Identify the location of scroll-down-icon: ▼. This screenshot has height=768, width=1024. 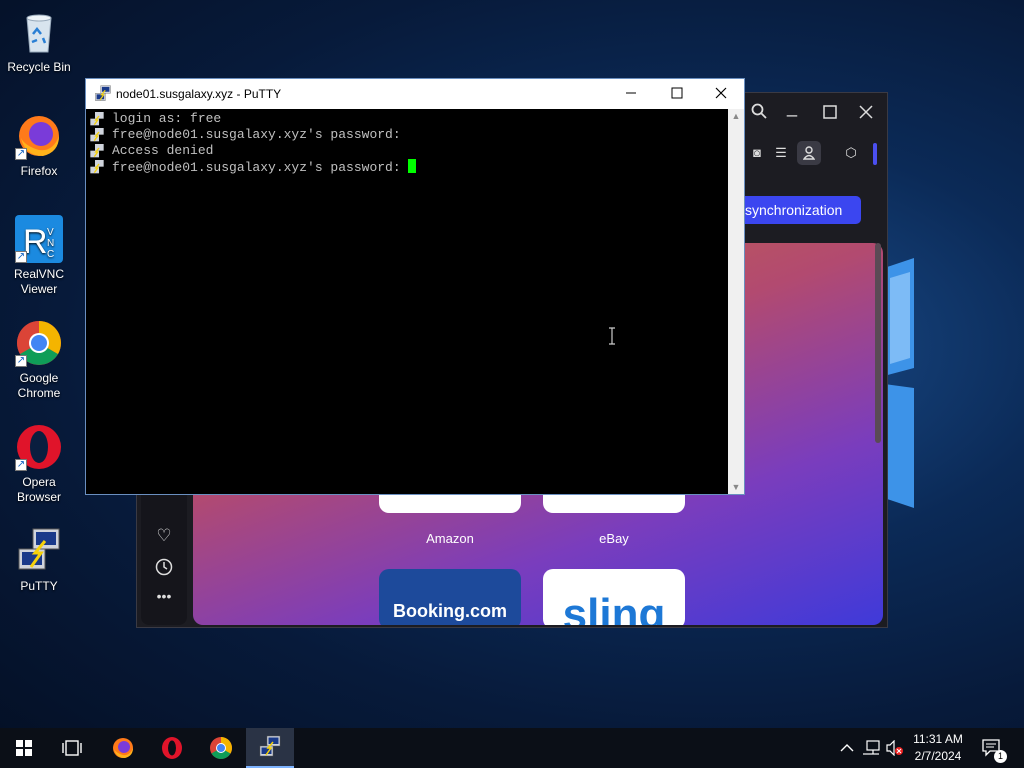
(736, 487).